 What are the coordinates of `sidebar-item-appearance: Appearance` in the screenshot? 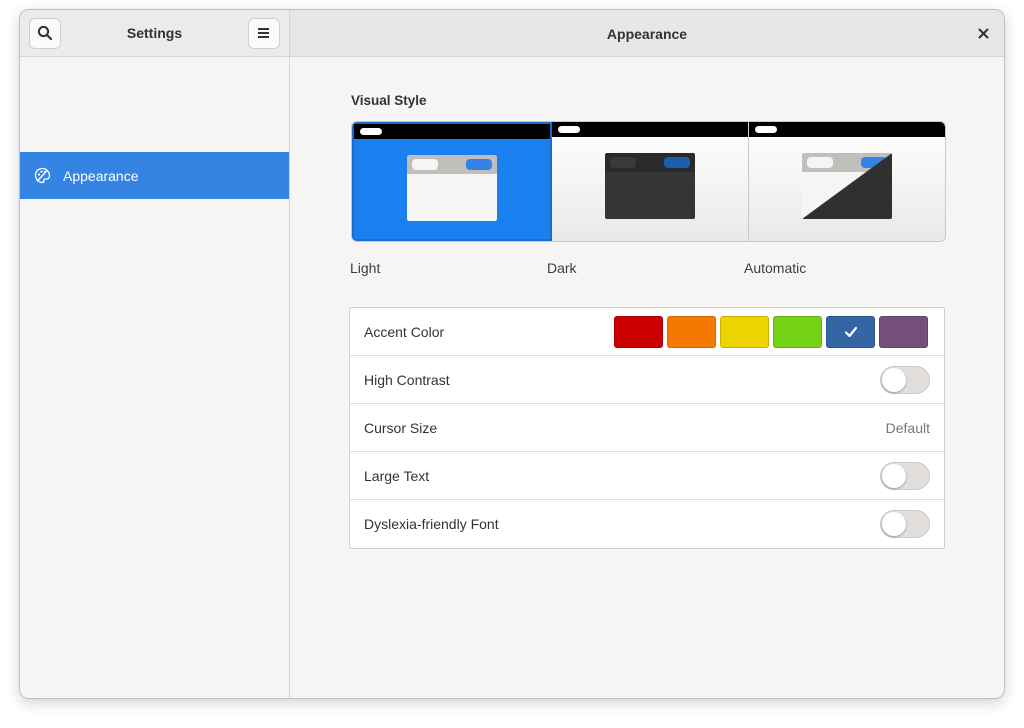 It's located at (154, 175).